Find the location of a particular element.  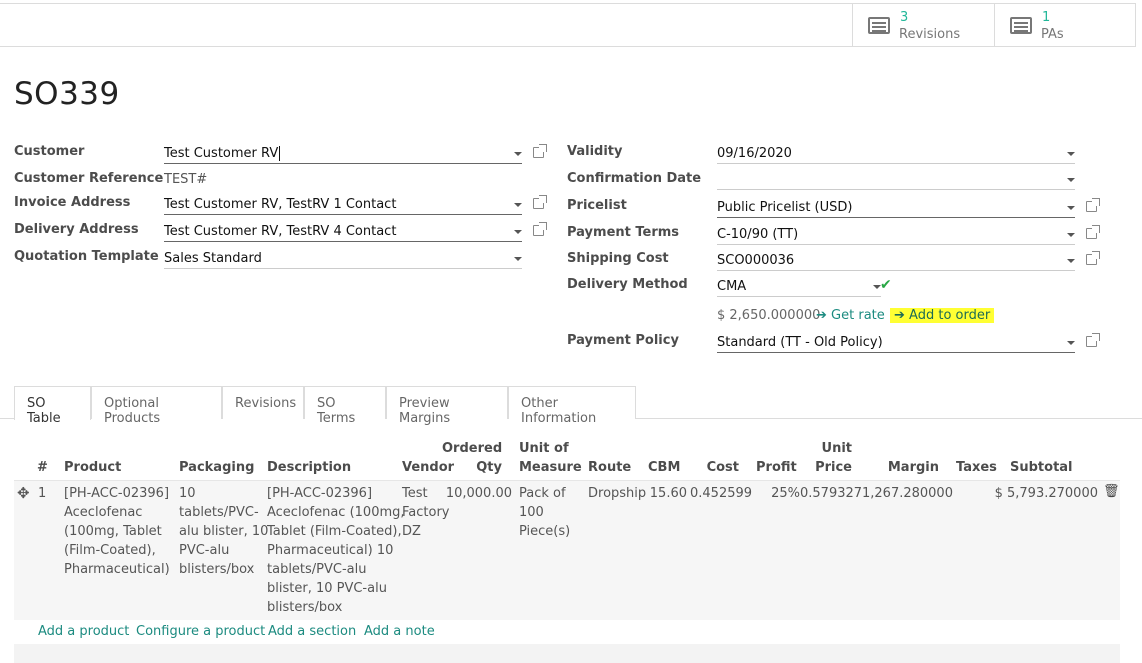

col-header-ordered: Ordered is located at coordinates (472, 448).